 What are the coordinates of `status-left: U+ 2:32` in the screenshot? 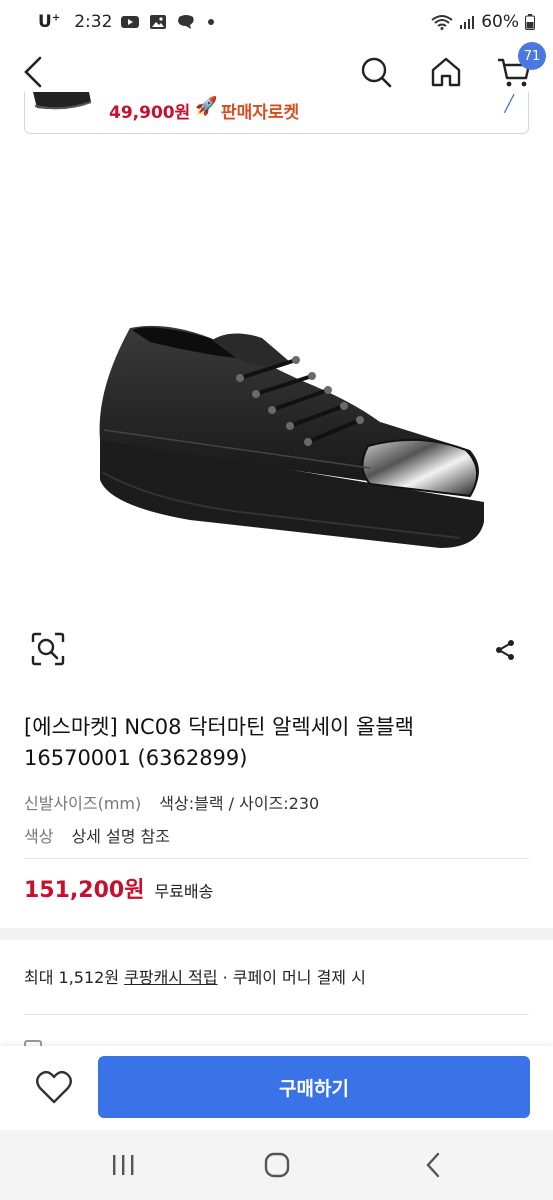 It's located at (126, 22).